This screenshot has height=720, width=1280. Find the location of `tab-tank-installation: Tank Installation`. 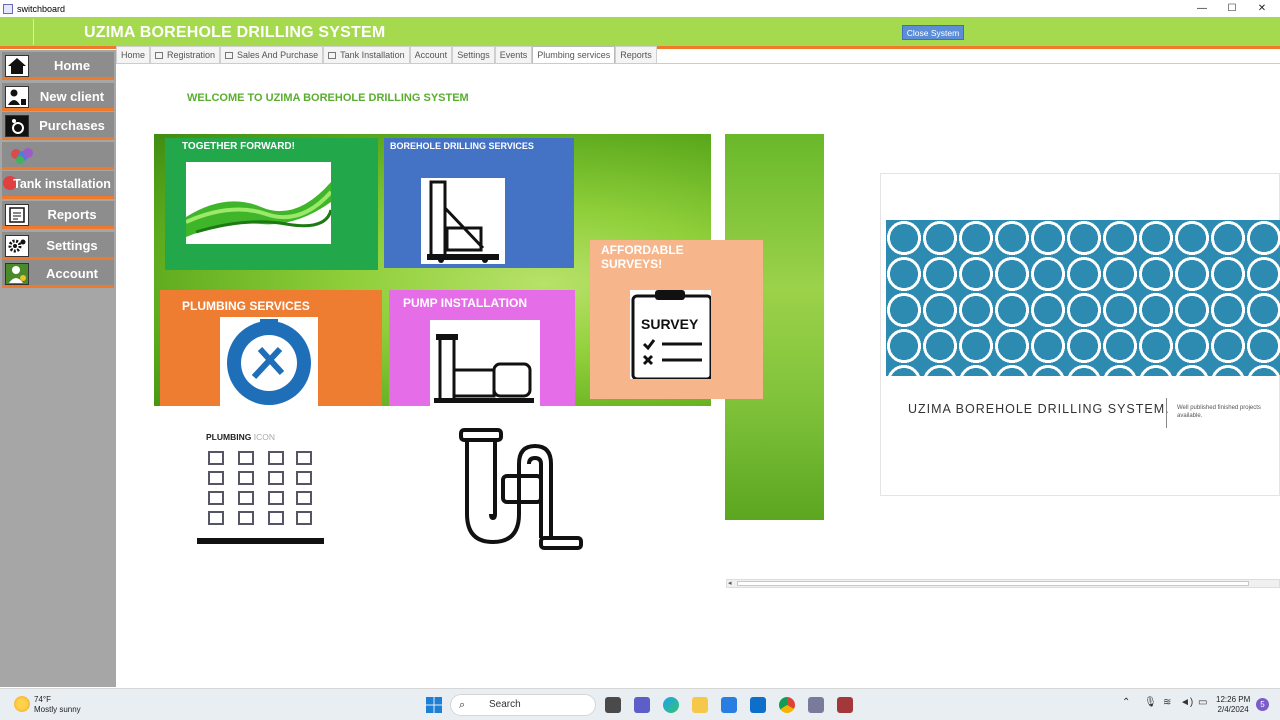

tab-tank-installation: Tank Installation is located at coordinates (366, 55).